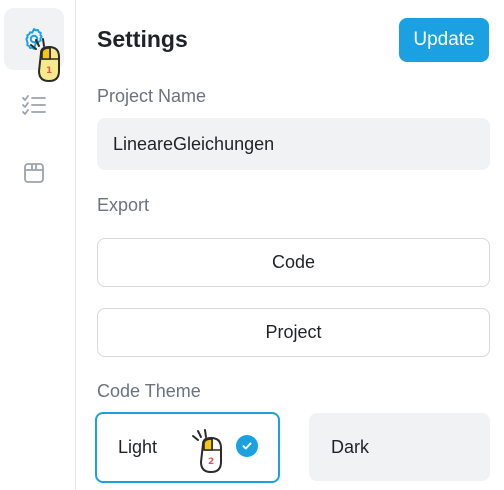 The height and width of the screenshot is (490, 504). What do you see at coordinates (211, 462) in the screenshot?
I see `svg-text: 2` at bounding box center [211, 462].